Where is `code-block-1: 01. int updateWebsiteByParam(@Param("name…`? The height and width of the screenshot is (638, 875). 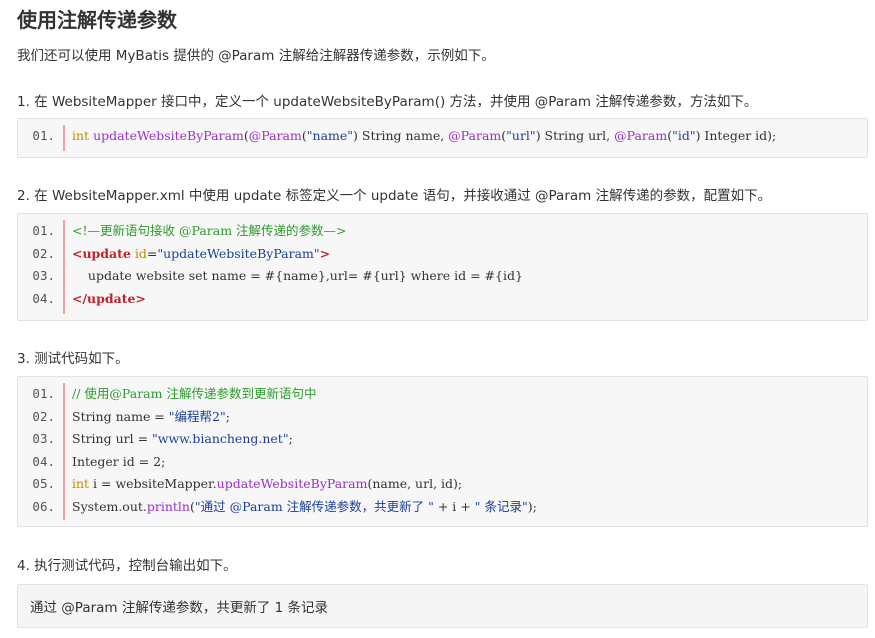 code-block-1: 01. int updateWebsiteByParam(@Param("name… is located at coordinates (442, 138).